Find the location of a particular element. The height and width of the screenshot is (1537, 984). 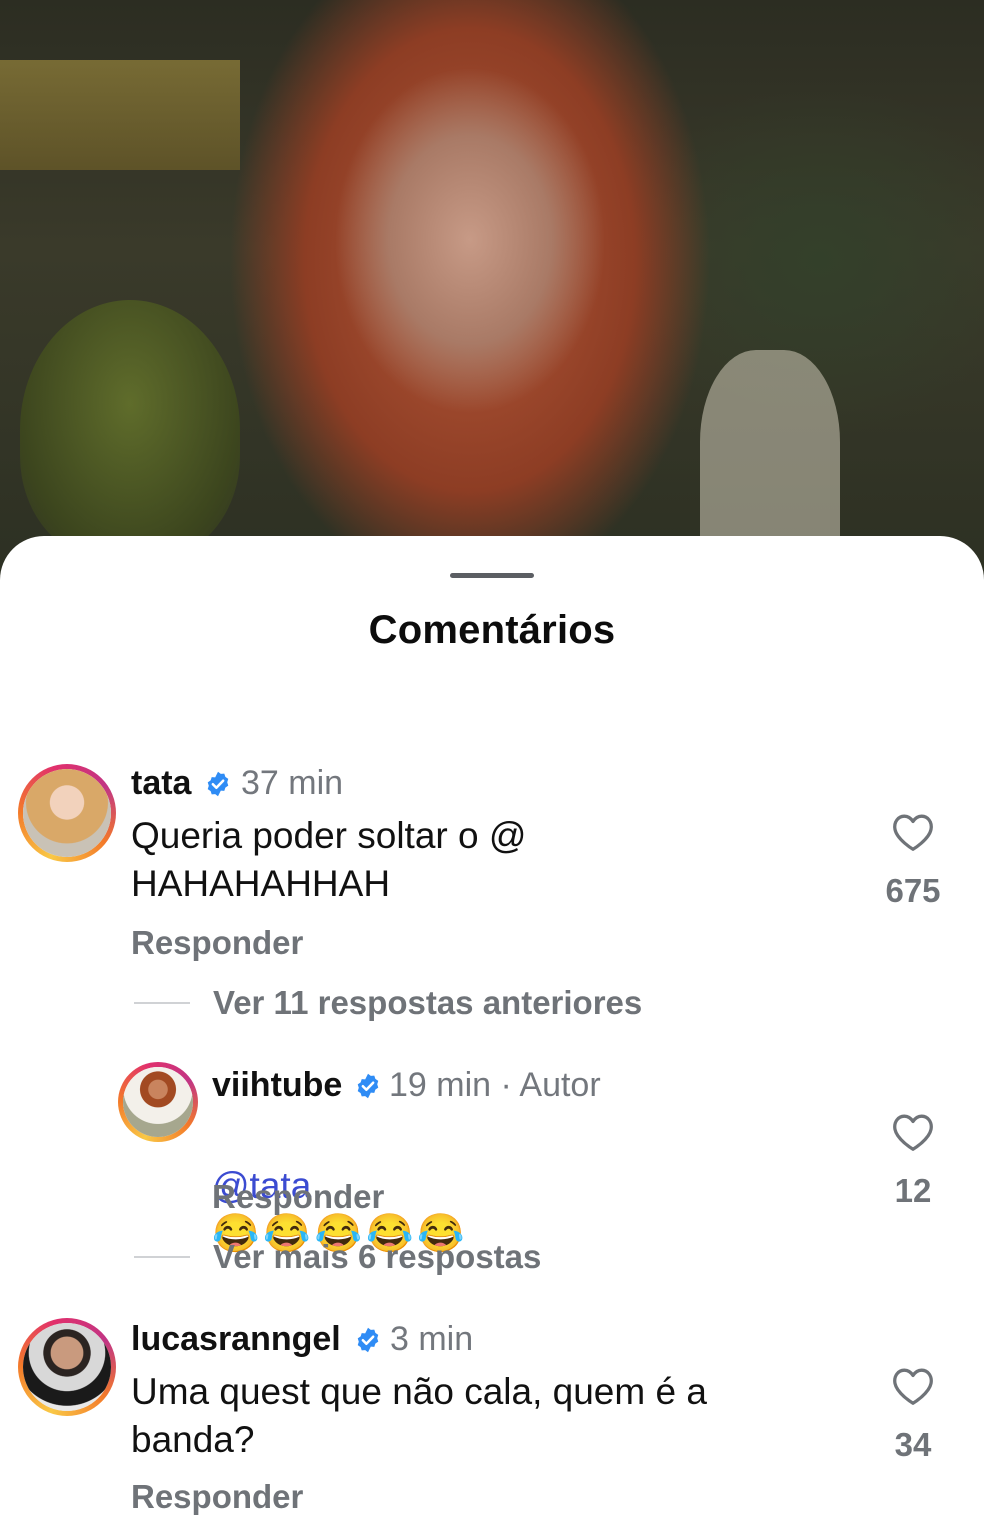

sheet-title: Comentários is located at coordinates (492, 630).